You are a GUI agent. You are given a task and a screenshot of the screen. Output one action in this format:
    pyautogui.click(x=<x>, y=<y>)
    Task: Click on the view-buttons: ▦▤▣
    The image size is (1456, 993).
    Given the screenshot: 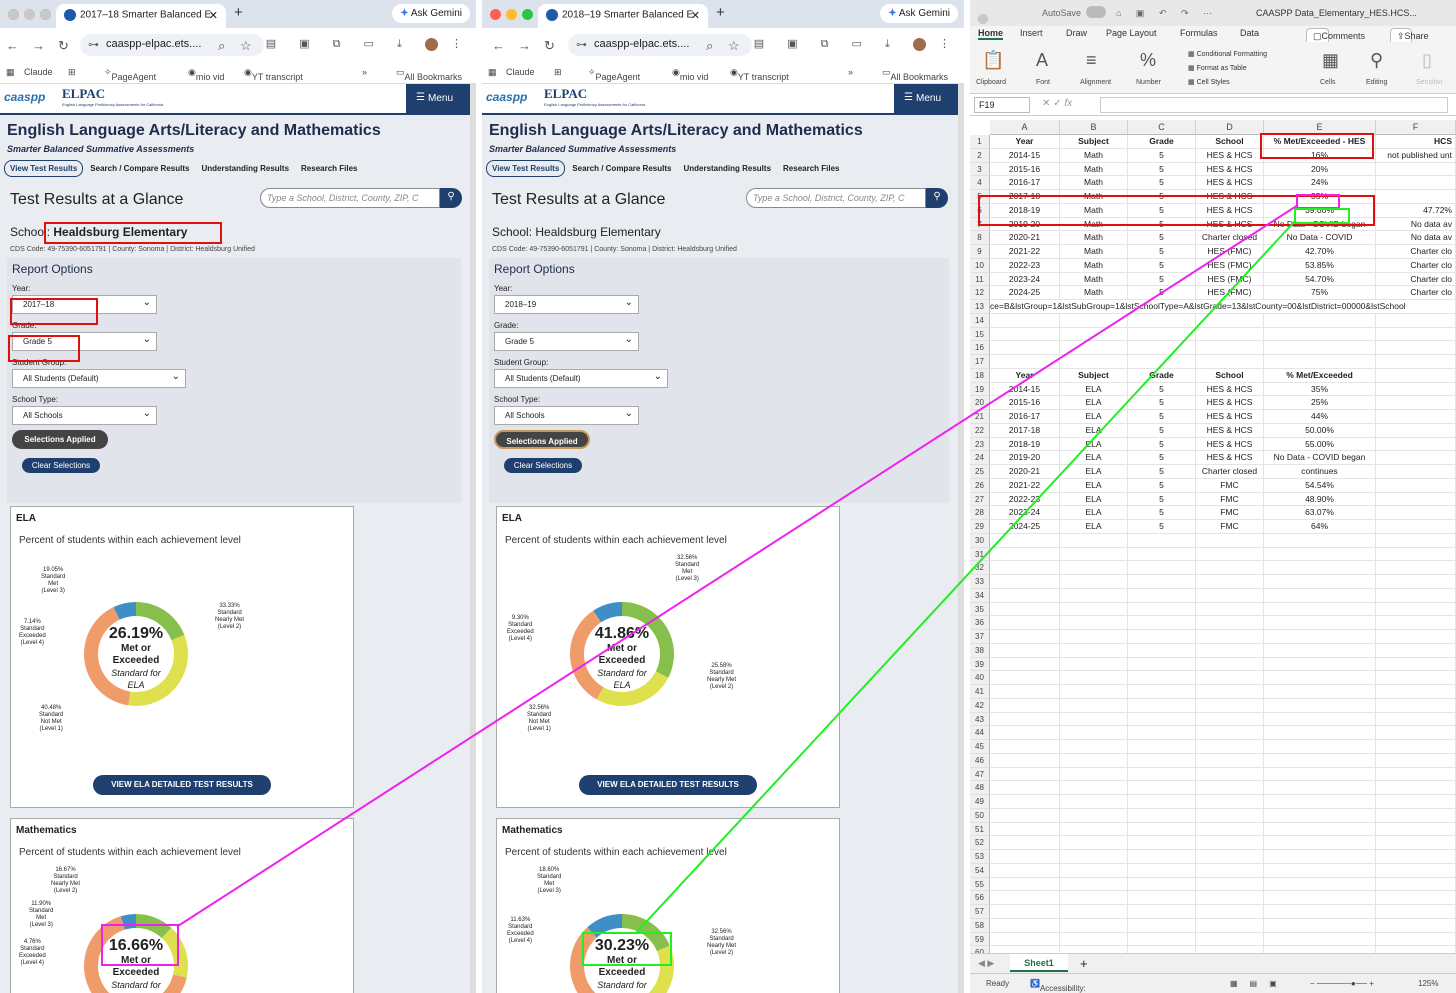 What is the action you would take?
    pyautogui.click(x=1259, y=983)
    